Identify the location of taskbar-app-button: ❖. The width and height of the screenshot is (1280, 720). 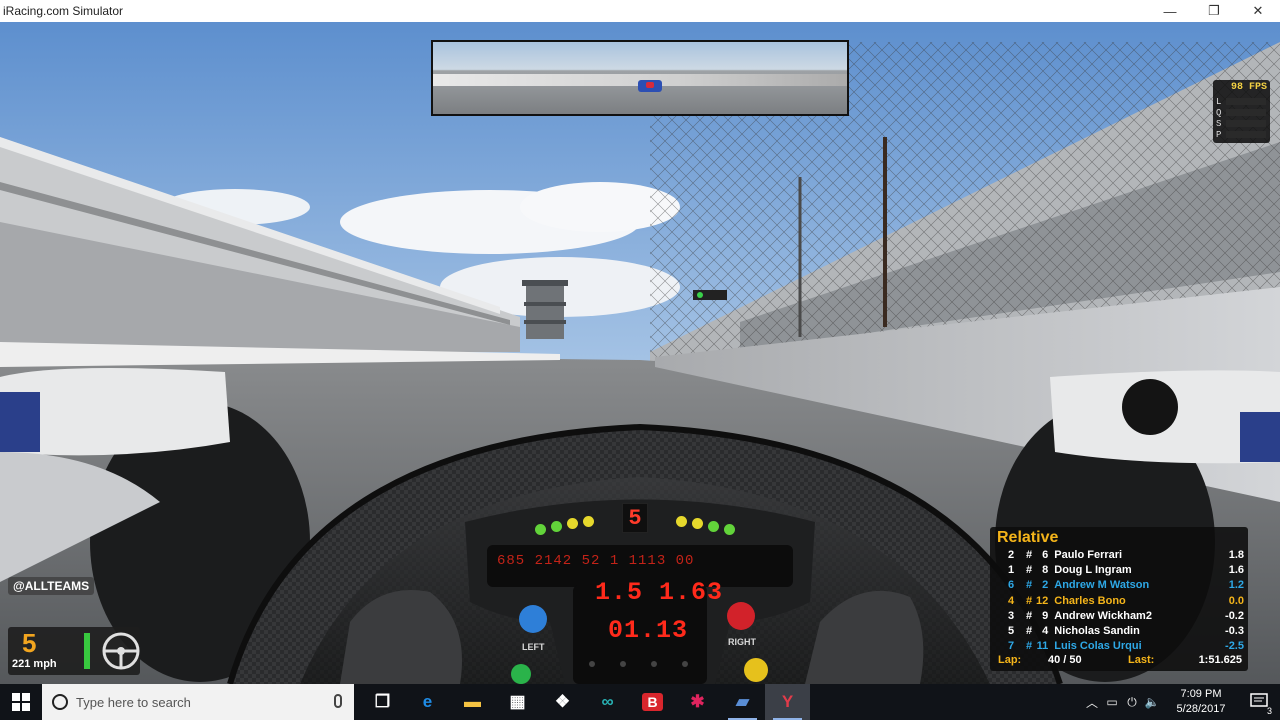
(562, 702).